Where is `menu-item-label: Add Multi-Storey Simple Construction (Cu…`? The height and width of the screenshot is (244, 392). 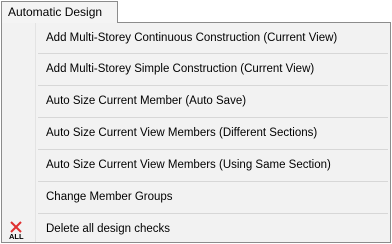 menu-item-label: Add Multi-Storey Simple Construction (Cu… is located at coordinates (180, 69).